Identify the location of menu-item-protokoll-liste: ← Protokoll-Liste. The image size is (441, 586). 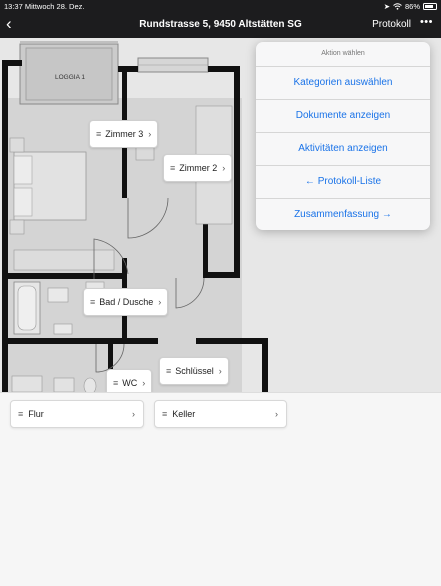
(343, 182).